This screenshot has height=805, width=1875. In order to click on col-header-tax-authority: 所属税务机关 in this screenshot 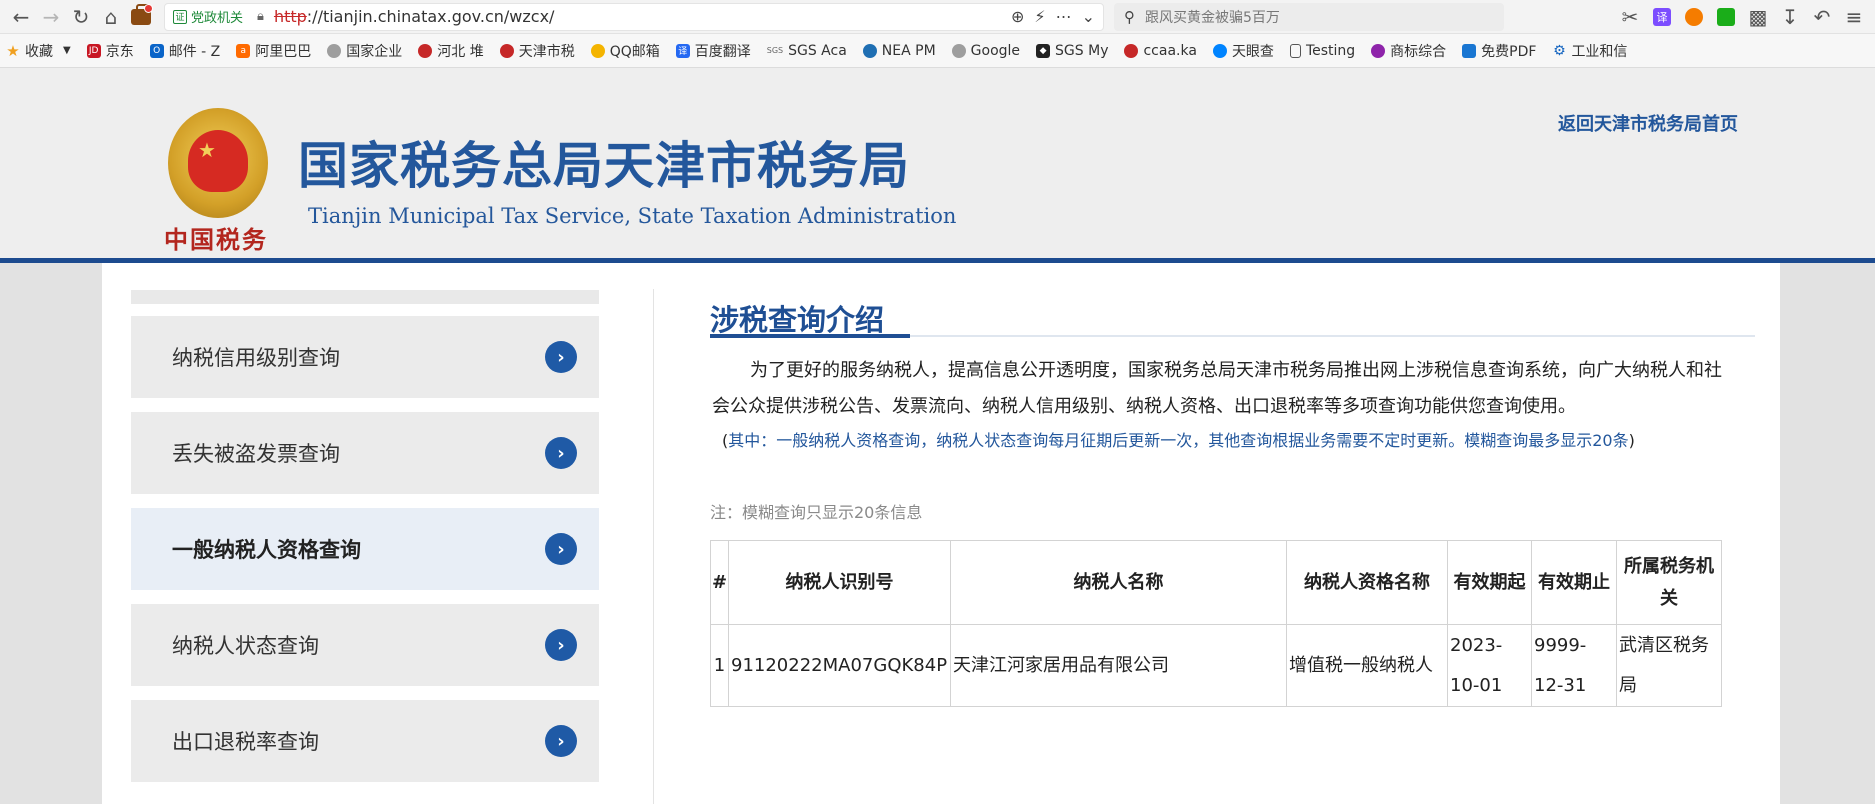, I will do `click(1669, 582)`.